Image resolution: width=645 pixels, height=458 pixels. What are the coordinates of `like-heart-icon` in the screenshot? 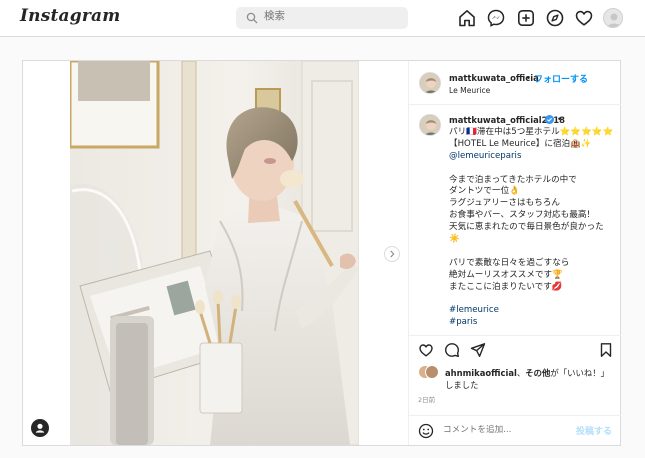 It's located at (426, 350).